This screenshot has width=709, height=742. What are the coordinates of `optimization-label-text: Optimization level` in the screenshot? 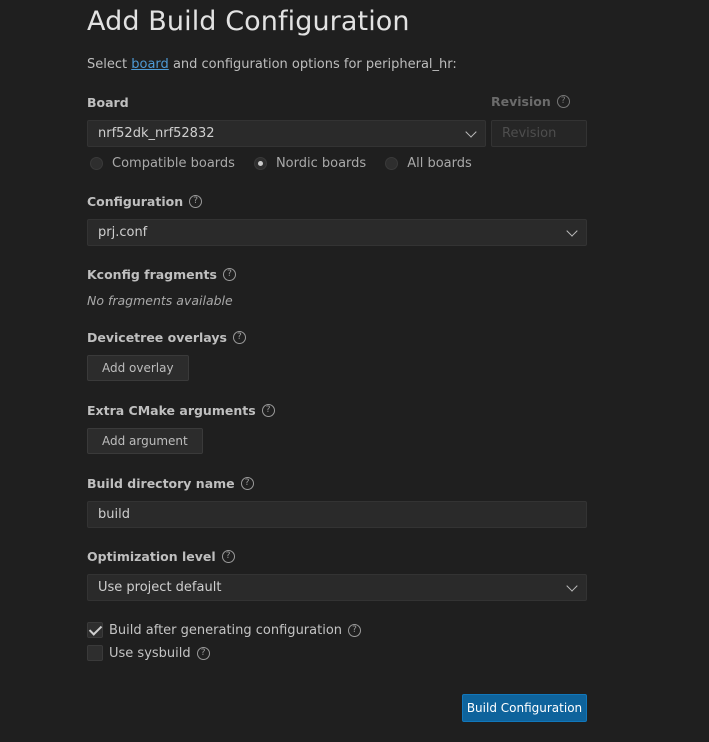 It's located at (151, 556).